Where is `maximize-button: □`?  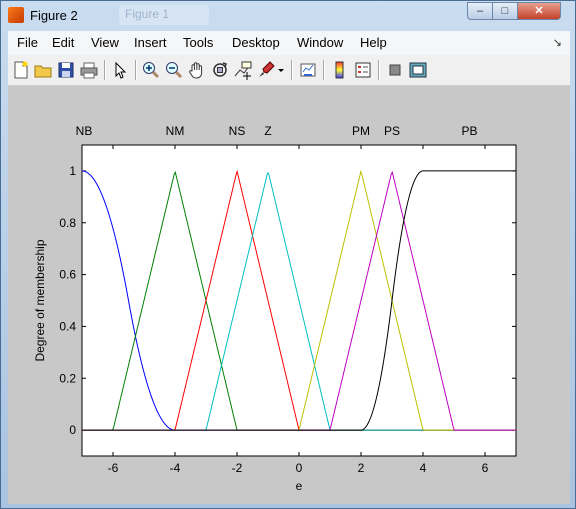
maximize-button: □ is located at coordinates (505, 11).